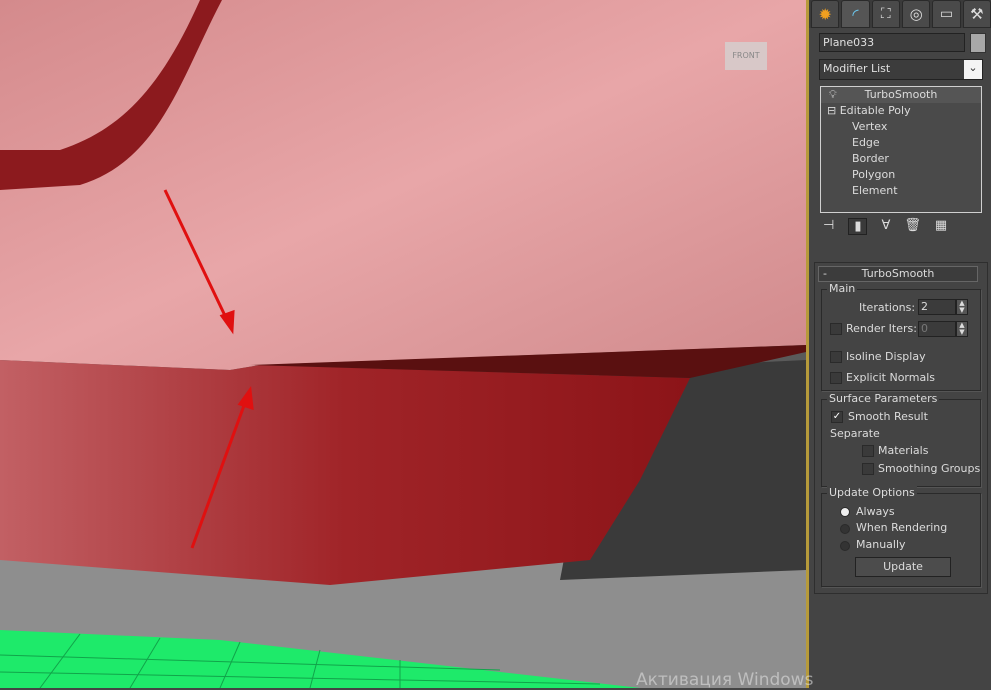 This screenshot has height=690, width=991. Describe the element at coordinates (833, 95) in the screenshot. I see `lightbulb-icon: 💡︎` at that location.